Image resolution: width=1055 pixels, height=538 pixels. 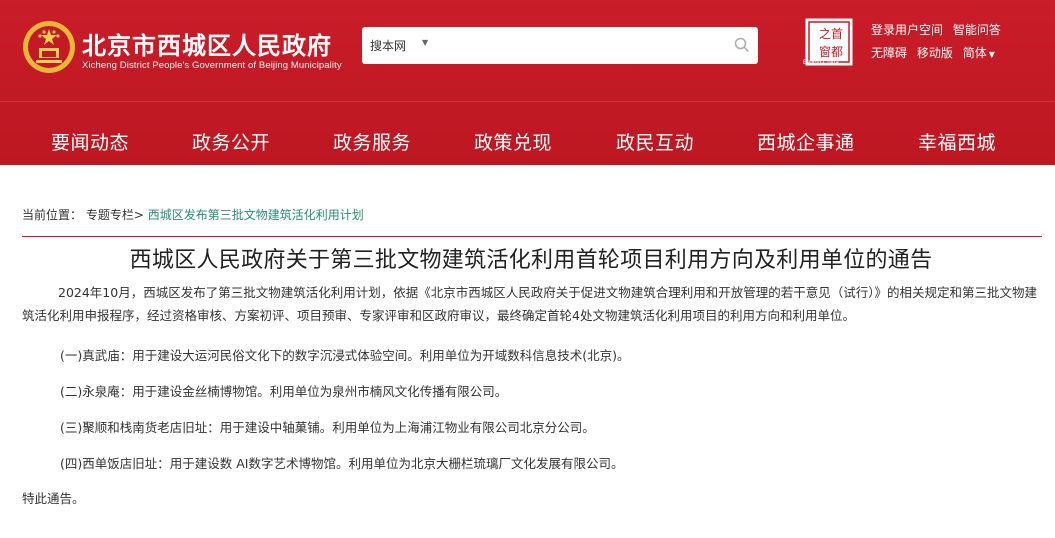 I want to click on breadcrumb: 当前位置： 专题专栏> 西城区发布第三批文物建筑活化利用计划, so click(x=193, y=214).